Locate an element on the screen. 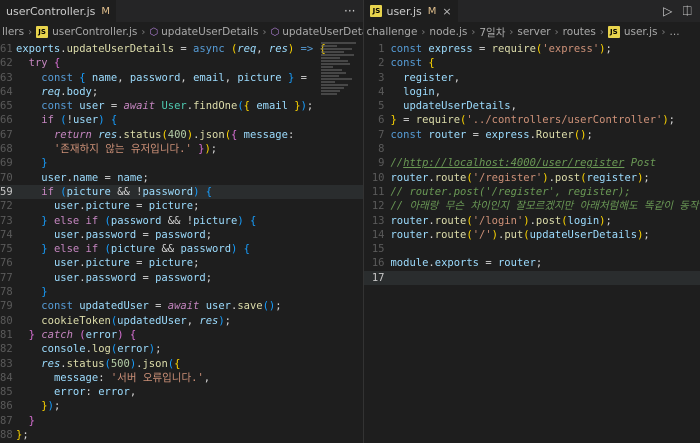 This screenshot has height=443, width=700. code-text: user.picture = picture; is located at coordinates (126, 206).